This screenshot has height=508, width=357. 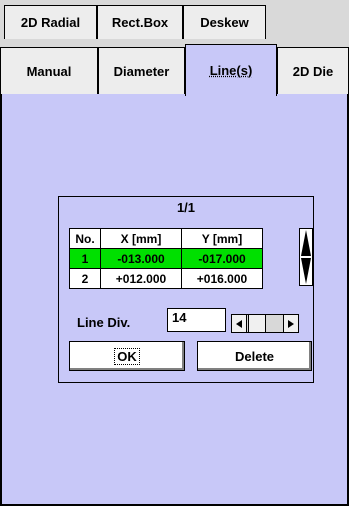 I want to click on slider-thumb, so click(x=257, y=323).